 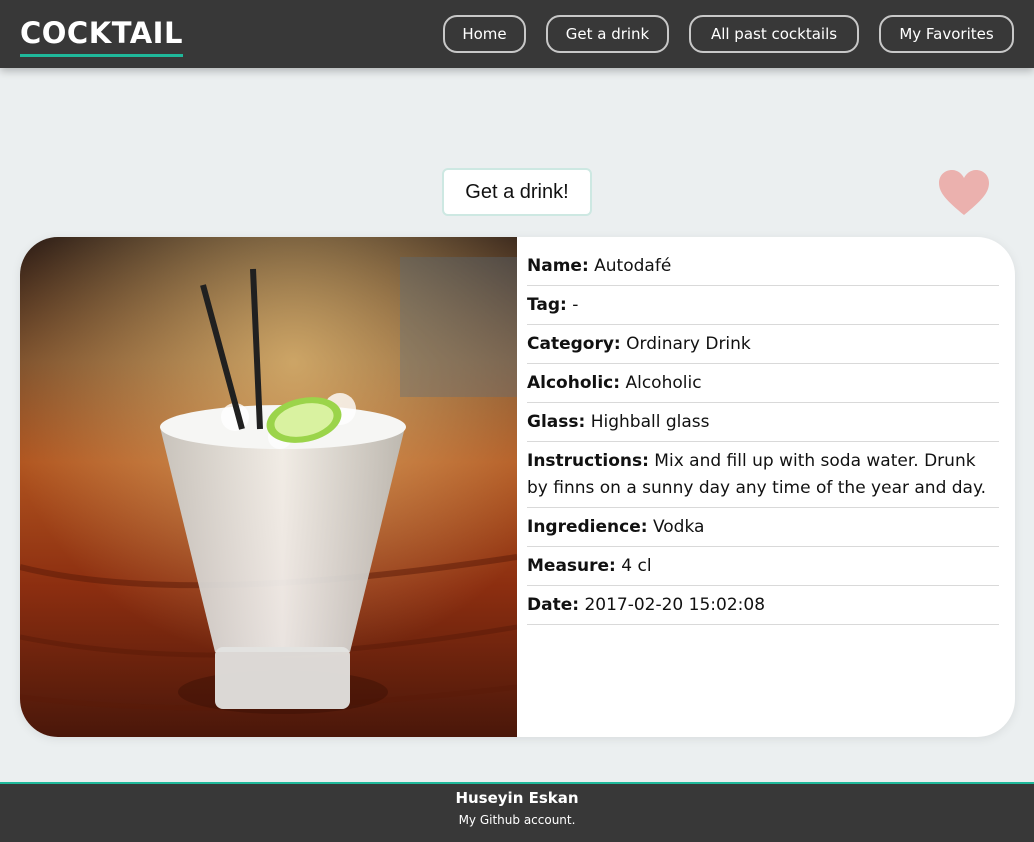 I want to click on detail-row-name: Name: Autodafé, so click(x=763, y=266).